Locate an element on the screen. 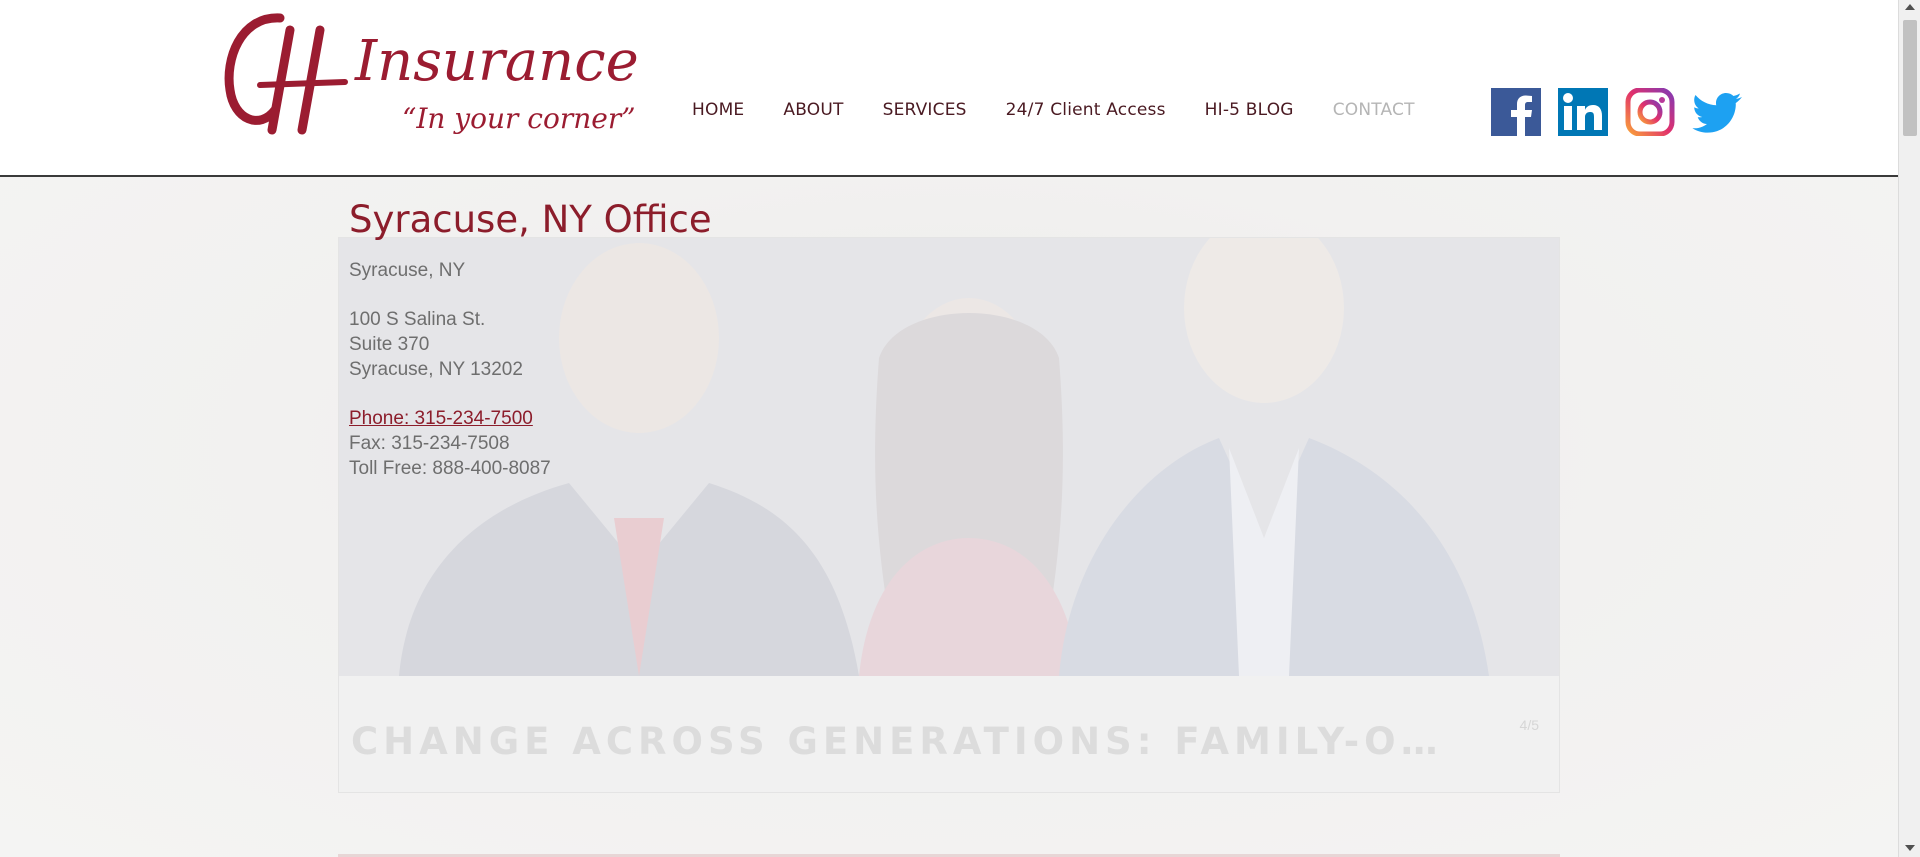 Image resolution: width=1920 pixels, height=857 pixels. slide-counter: 4/5 is located at coordinates (1529, 725).